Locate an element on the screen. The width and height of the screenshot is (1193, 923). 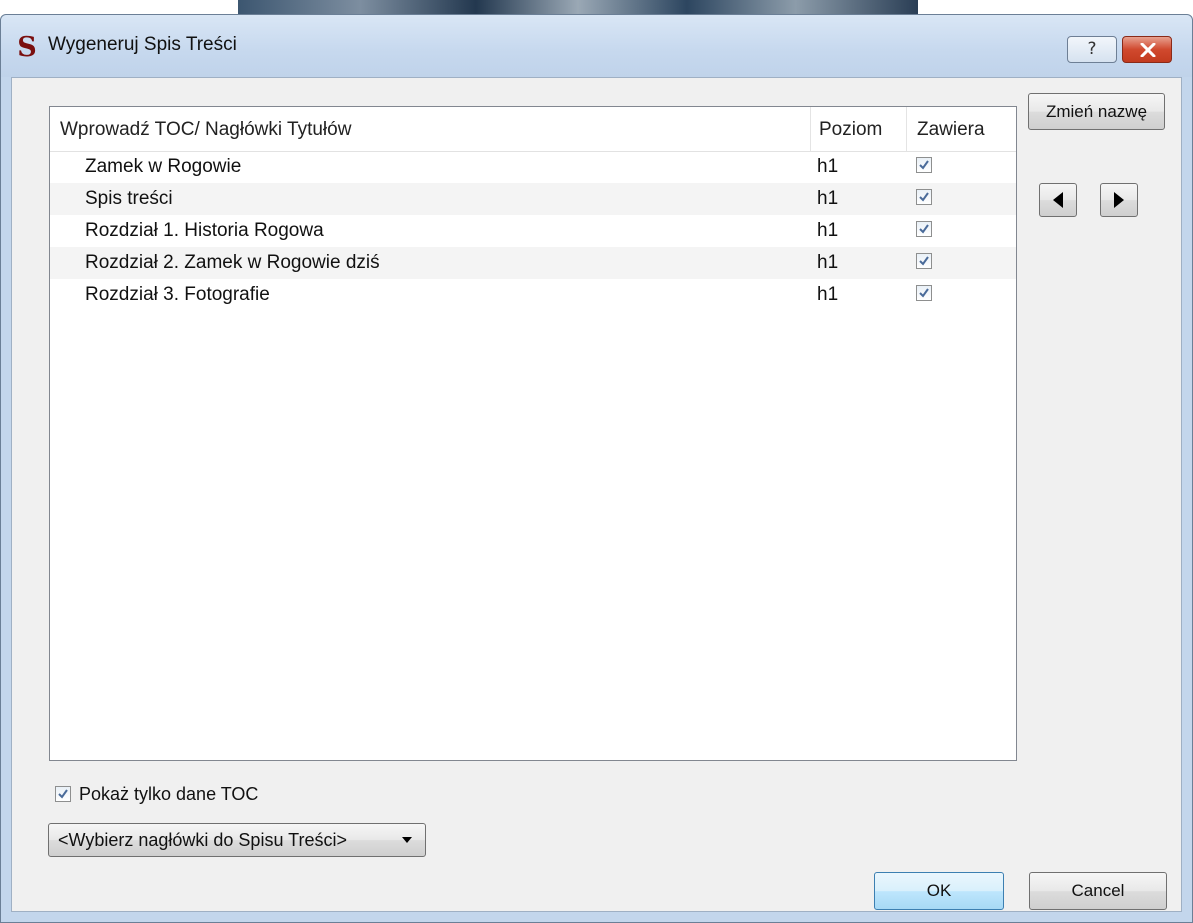
triangle-left-icon is located at coordinates (1058, 200).